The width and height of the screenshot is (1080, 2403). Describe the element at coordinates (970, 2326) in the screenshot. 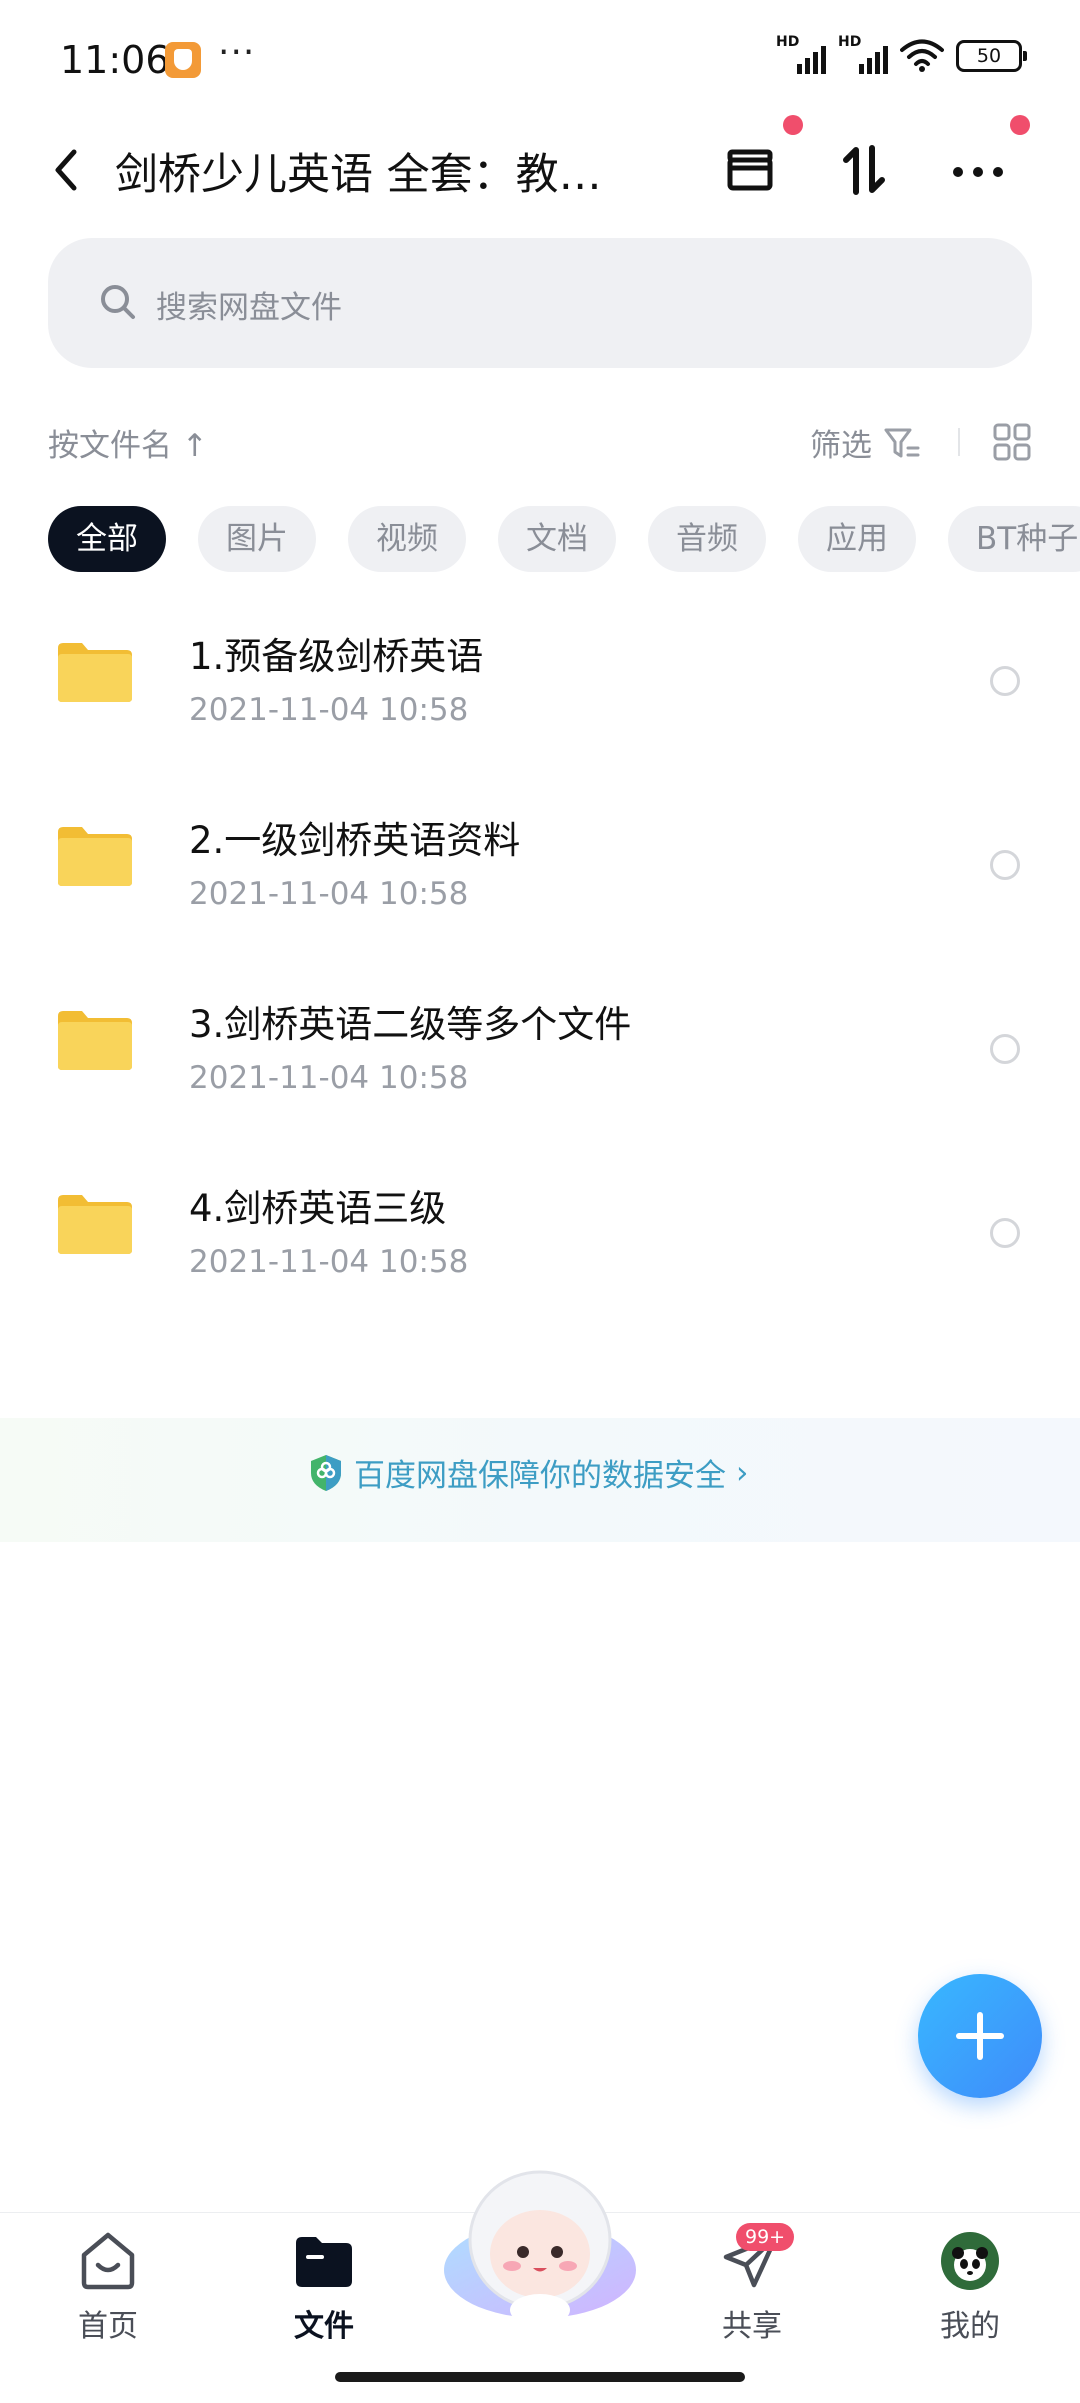

I see `tab-me-label: 我的` at that location.